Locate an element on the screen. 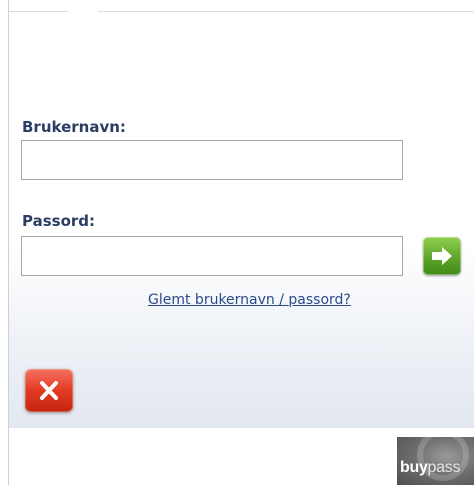  arrow-right-icon is located at coordinates (442, 256).